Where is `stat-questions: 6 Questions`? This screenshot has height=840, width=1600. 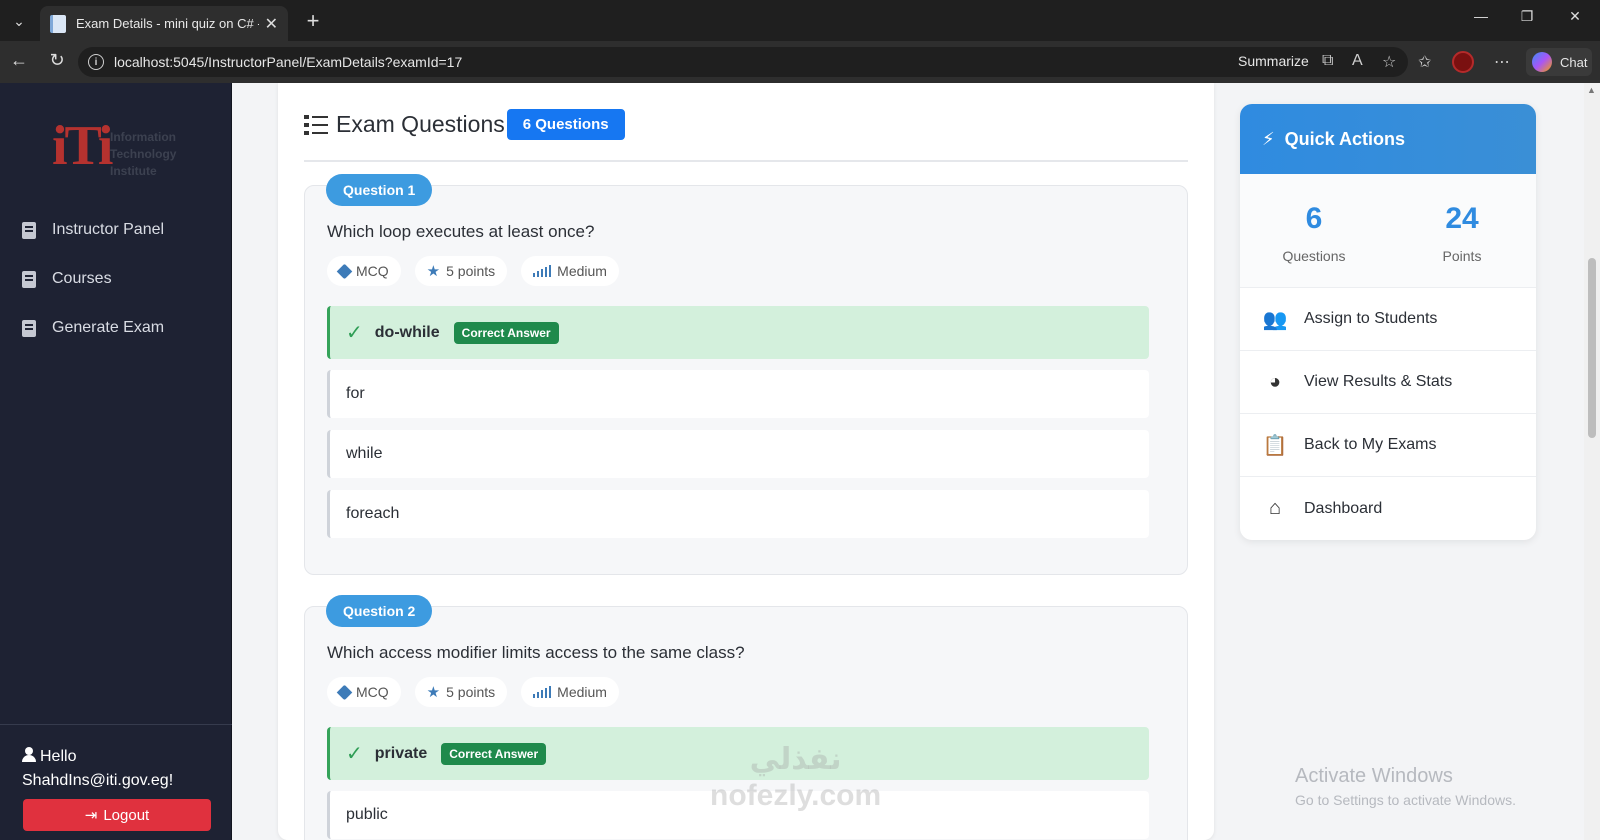 stat-questions: 6 Questions is located at coordinates (1314, 230).